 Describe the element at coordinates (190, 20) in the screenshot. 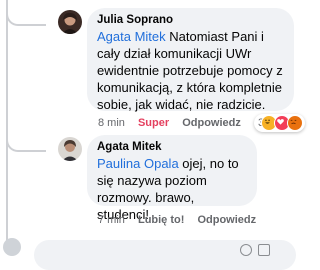

I see `comment-author: Julia Soprano` at that location.